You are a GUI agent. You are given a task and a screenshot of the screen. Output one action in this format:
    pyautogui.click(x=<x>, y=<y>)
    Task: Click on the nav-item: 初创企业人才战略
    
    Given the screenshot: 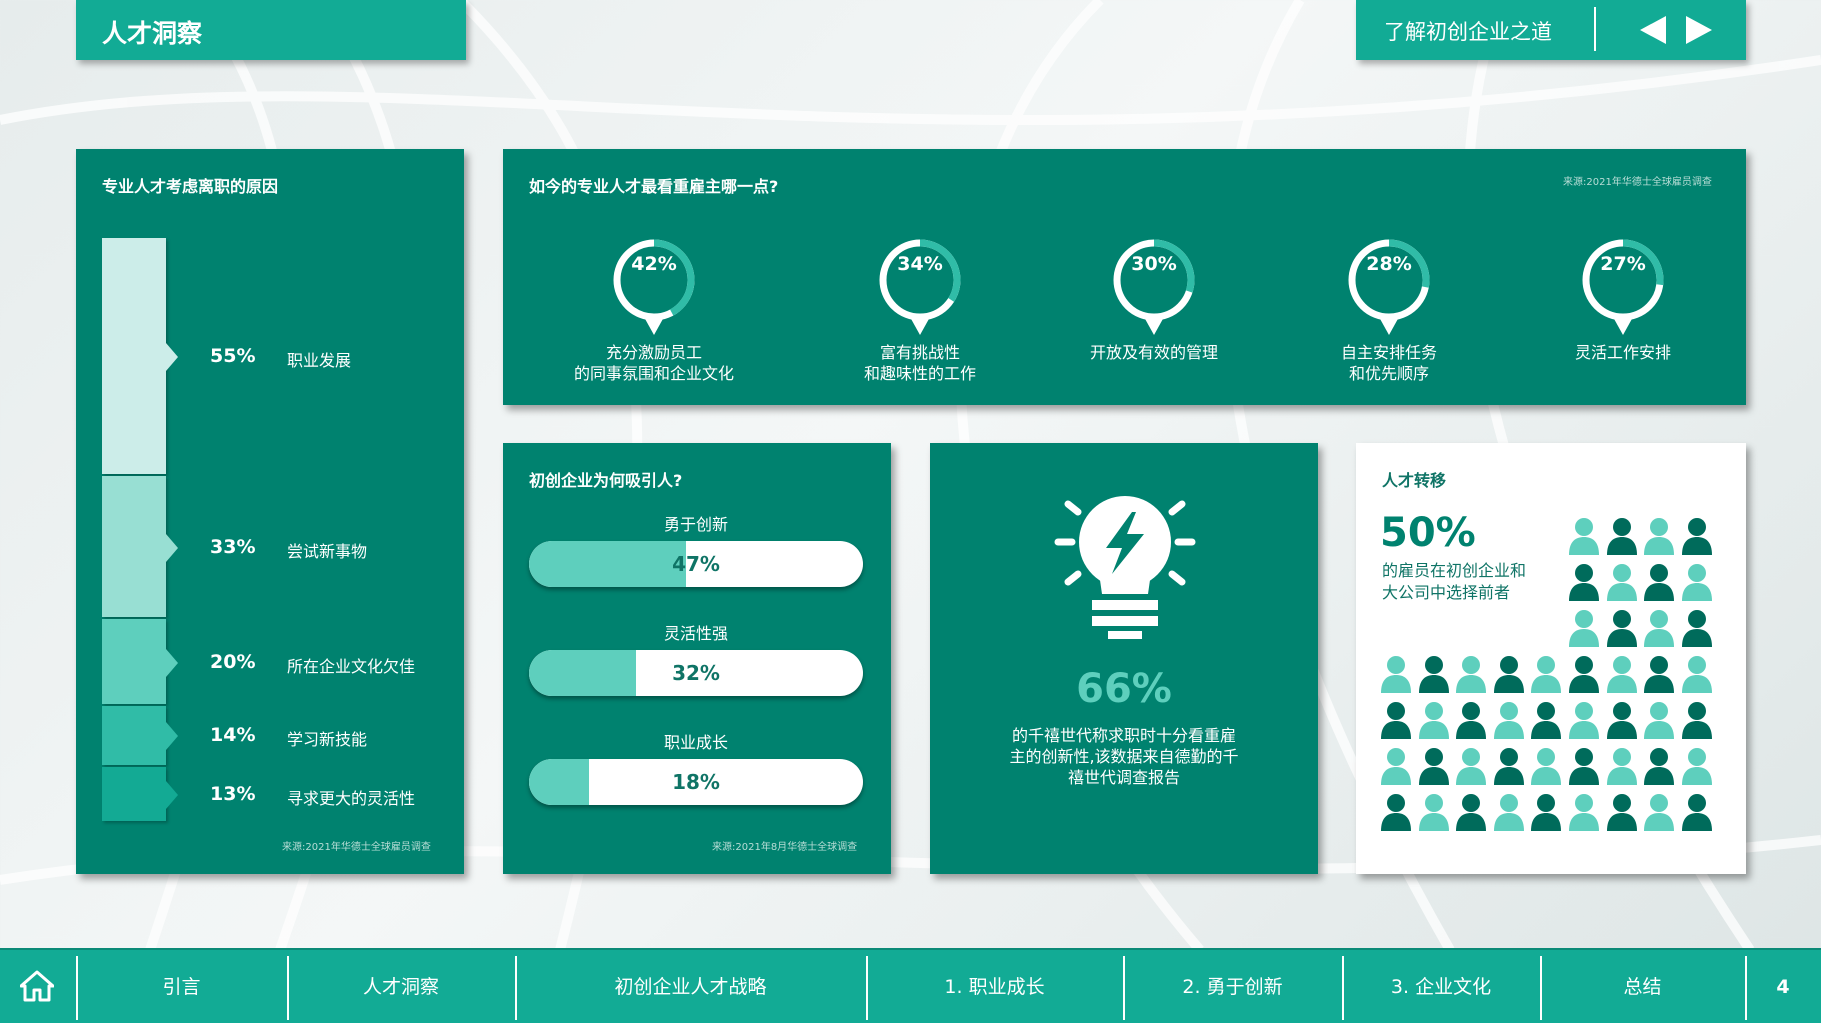 What is the action you would take?
    pyautogui.click(x=690, y=986)
    